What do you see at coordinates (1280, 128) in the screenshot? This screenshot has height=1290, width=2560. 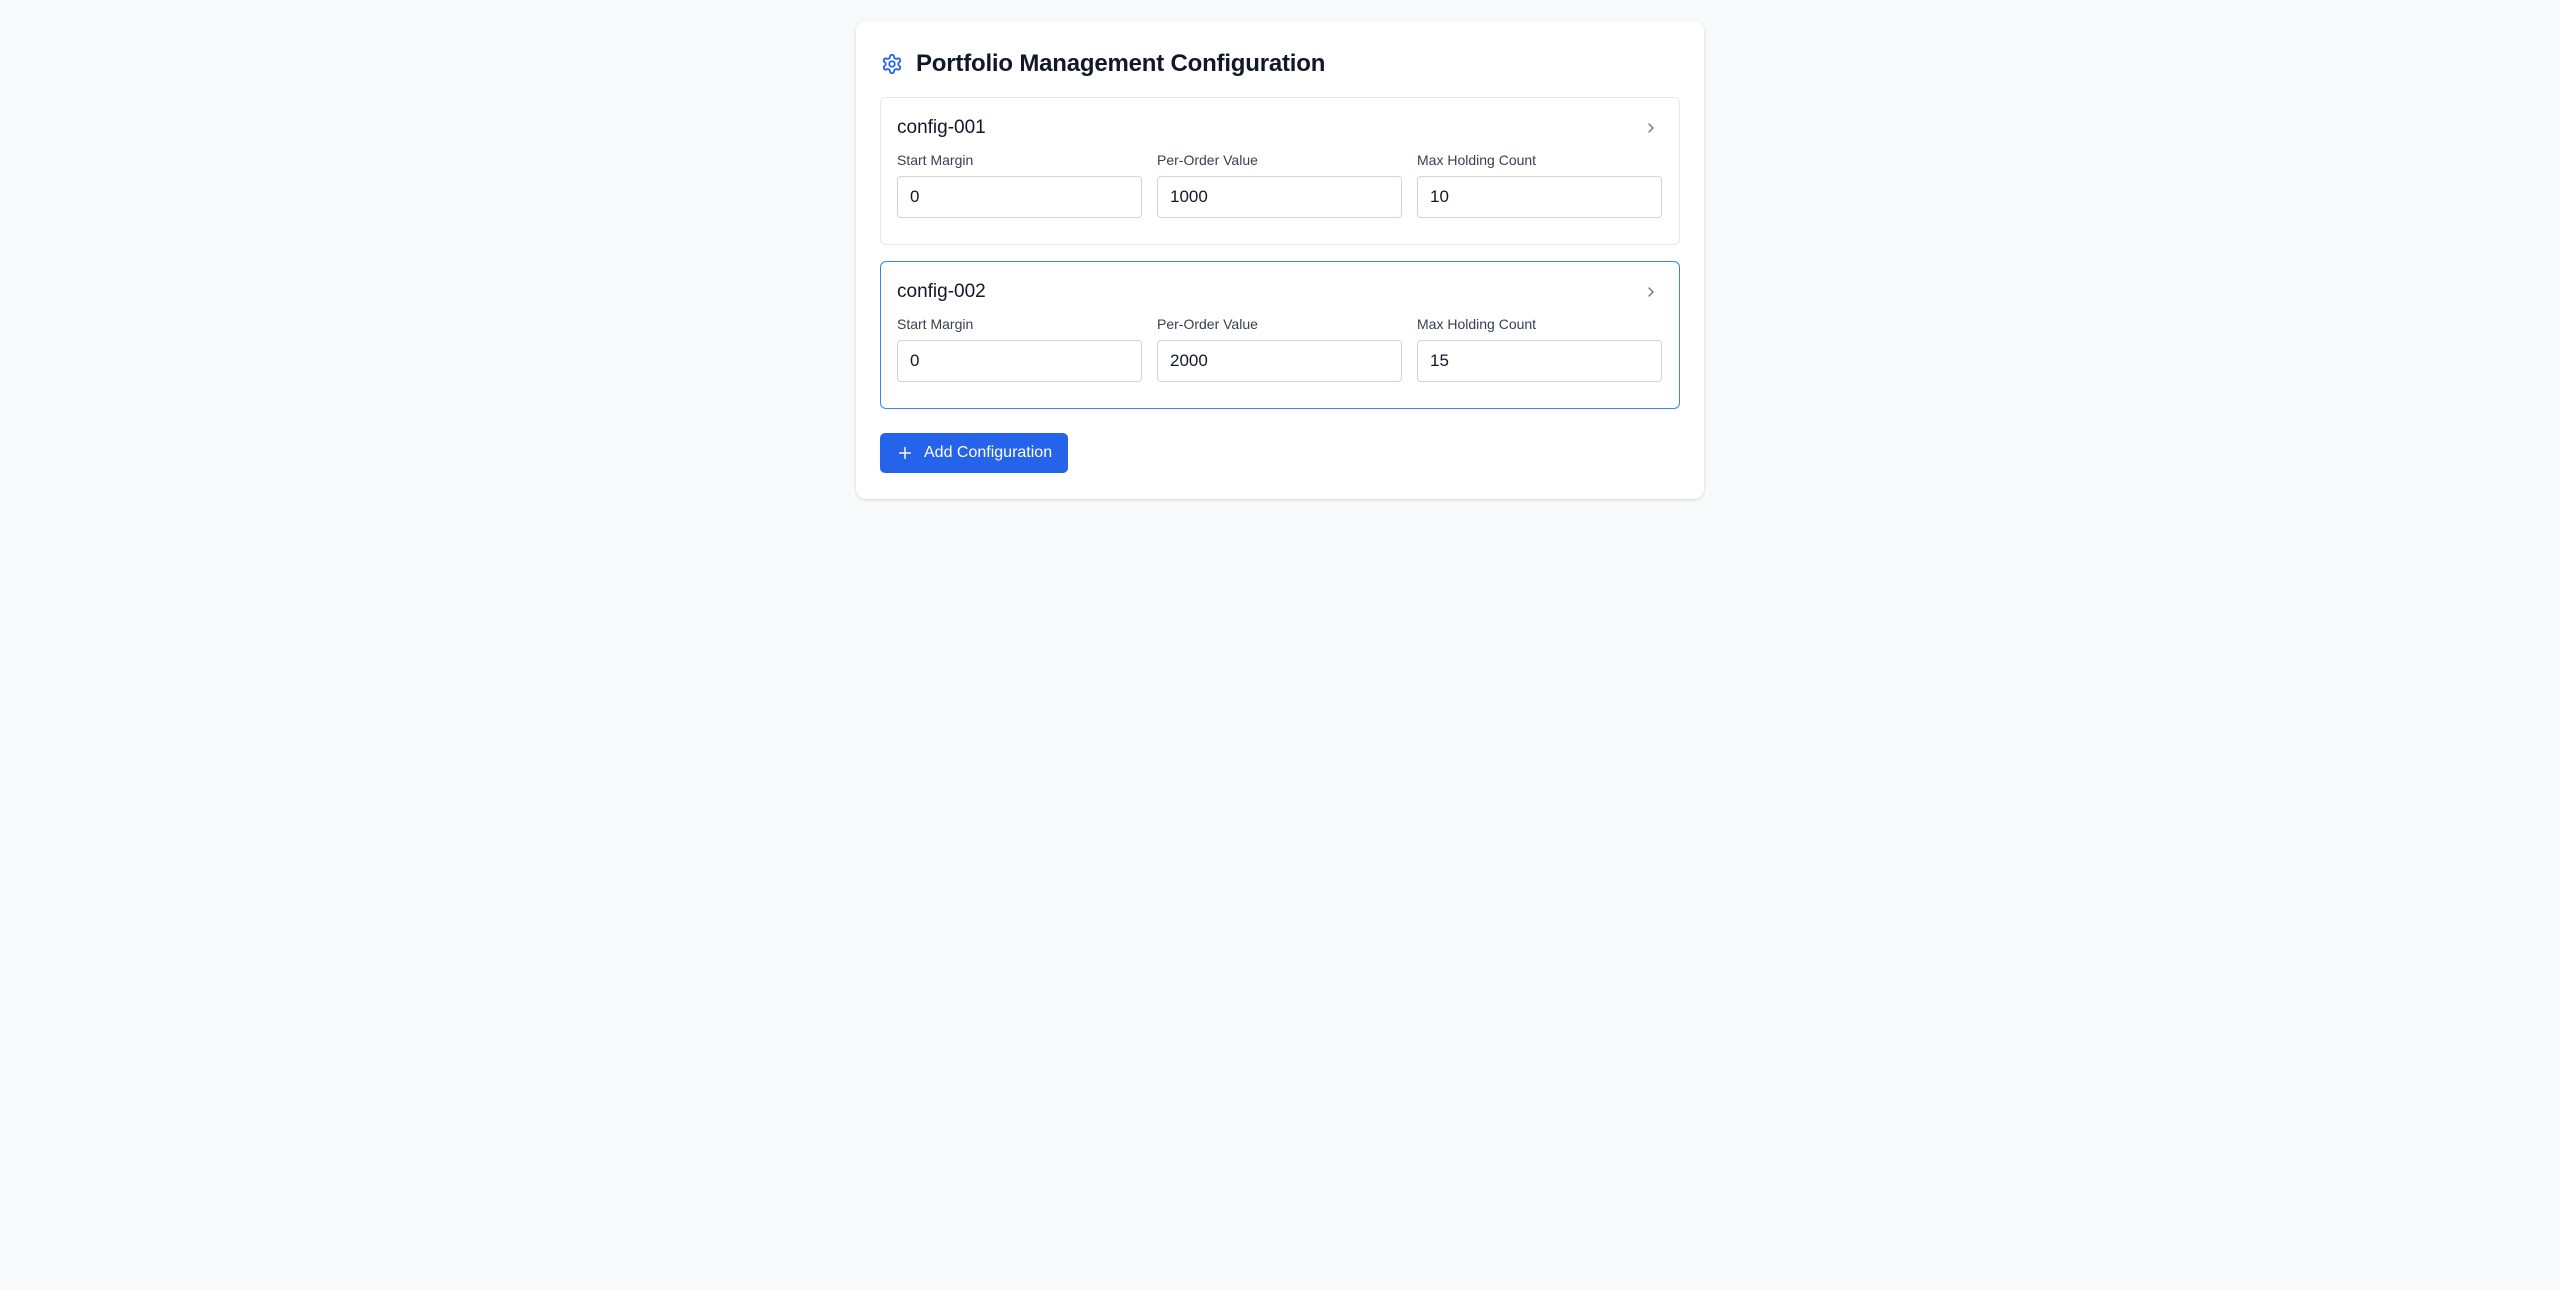 I see `config-card-header: config-001` at bounding box center [1280, 128].